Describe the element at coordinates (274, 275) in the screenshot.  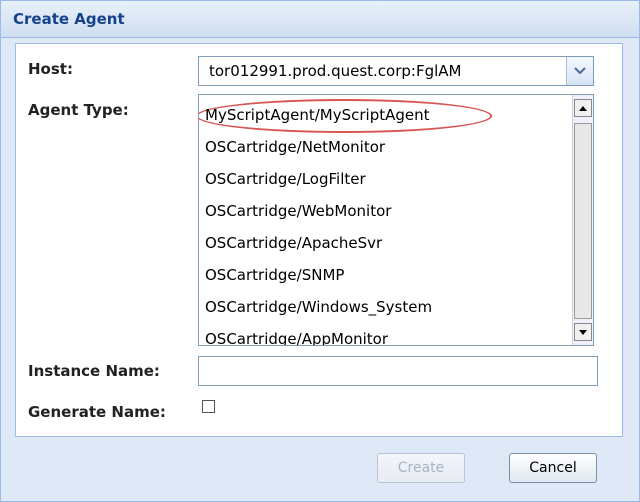
I see `list-item: OSCartridge/SNMP` at that location.